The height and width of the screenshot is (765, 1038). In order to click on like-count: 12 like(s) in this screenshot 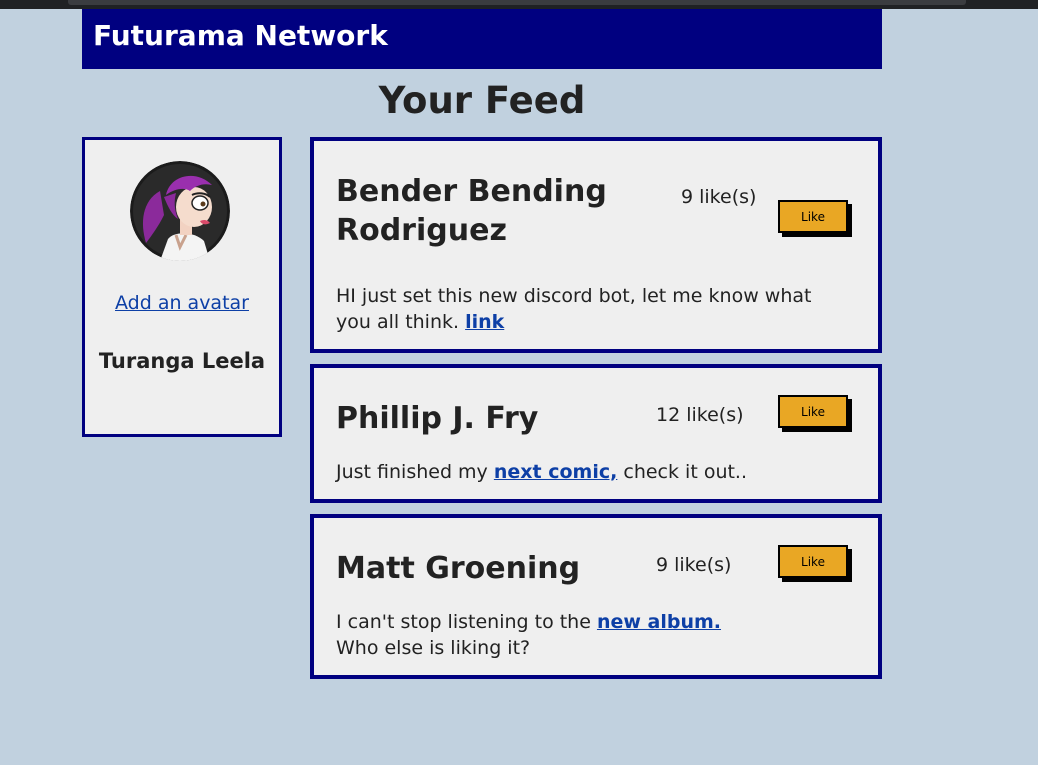, I will do `click(700, 415)`.